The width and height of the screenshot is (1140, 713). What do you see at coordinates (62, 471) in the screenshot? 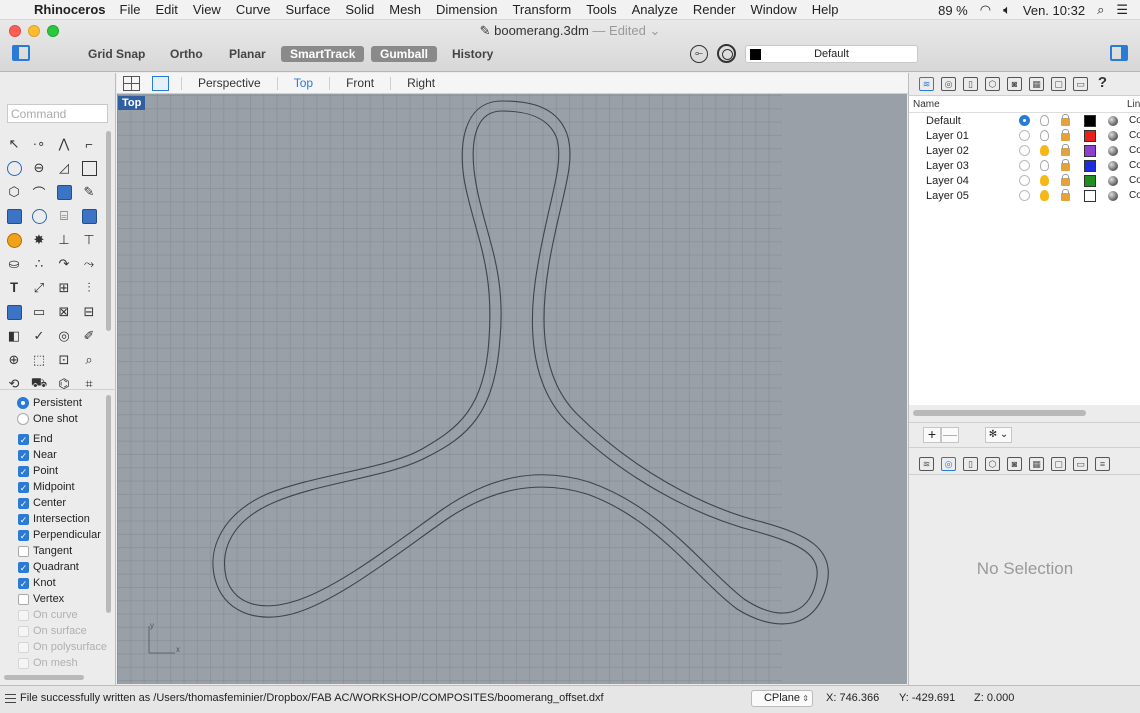
I see `osnap-point: ✓ Point` at bounding box center [62, 471].